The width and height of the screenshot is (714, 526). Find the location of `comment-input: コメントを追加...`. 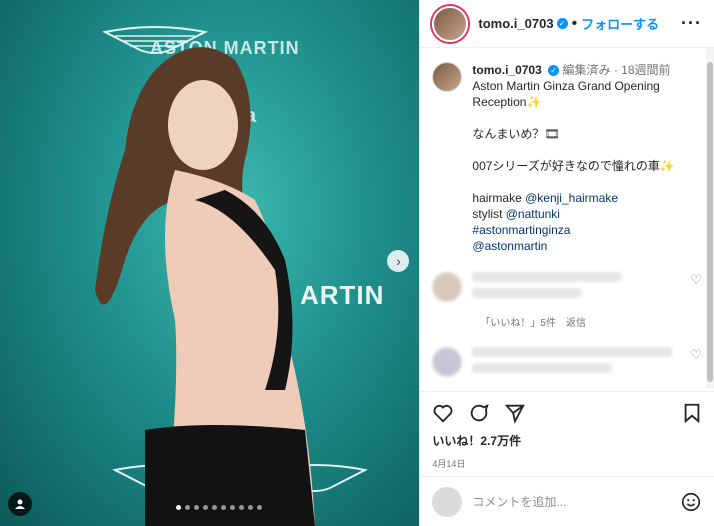

comment-input: コメントを追加... is located at coordinates (519, 501).